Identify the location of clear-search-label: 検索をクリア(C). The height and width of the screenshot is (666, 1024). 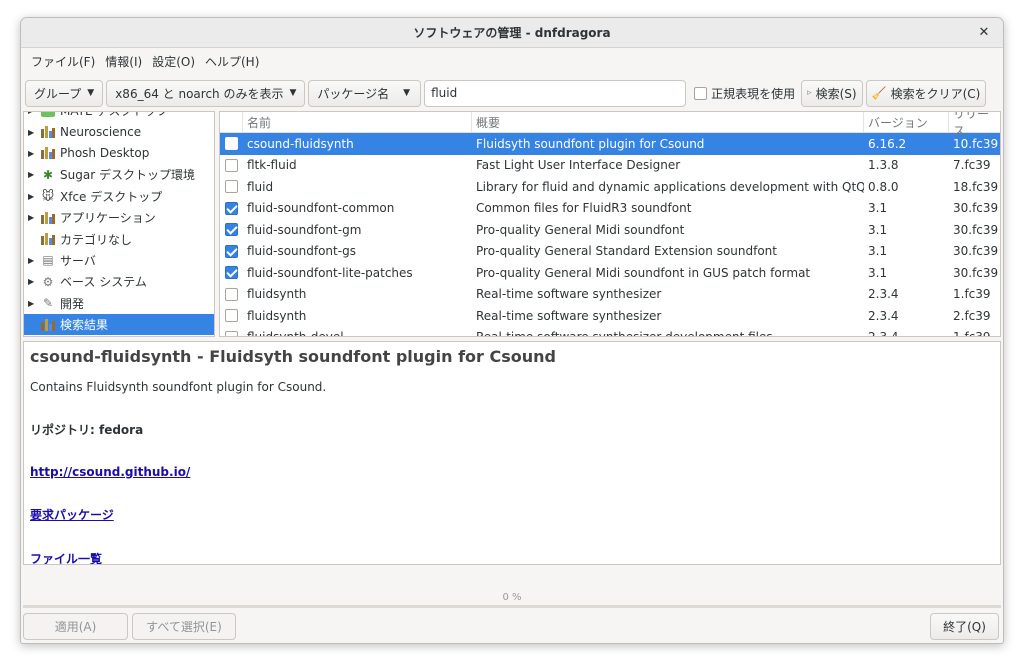
(935, 93).